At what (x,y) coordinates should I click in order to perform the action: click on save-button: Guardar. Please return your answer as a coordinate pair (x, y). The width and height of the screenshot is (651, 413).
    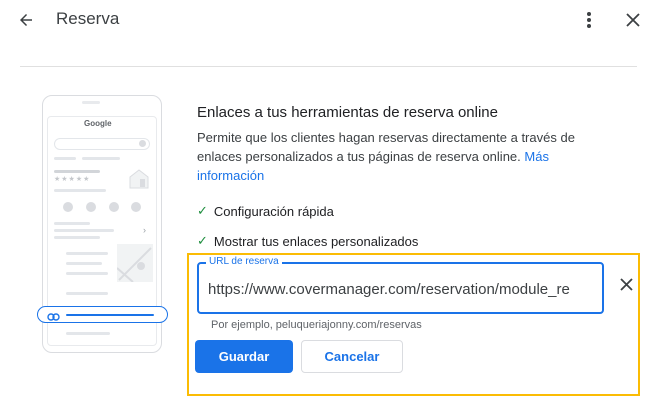
    Looking at the image, I should click on (244, 356).